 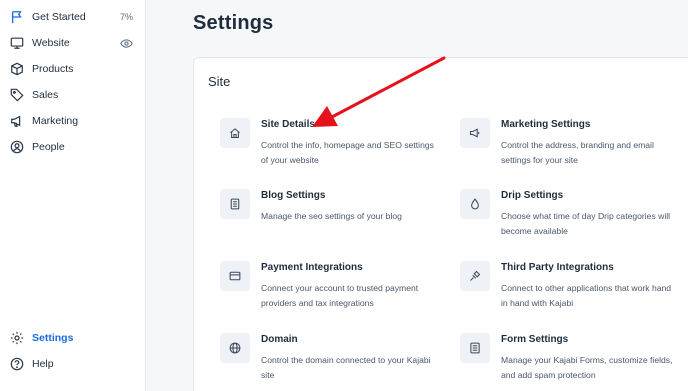 I want to click on sidebar-item-marketing: Marketing, so click(x=73, y=121).